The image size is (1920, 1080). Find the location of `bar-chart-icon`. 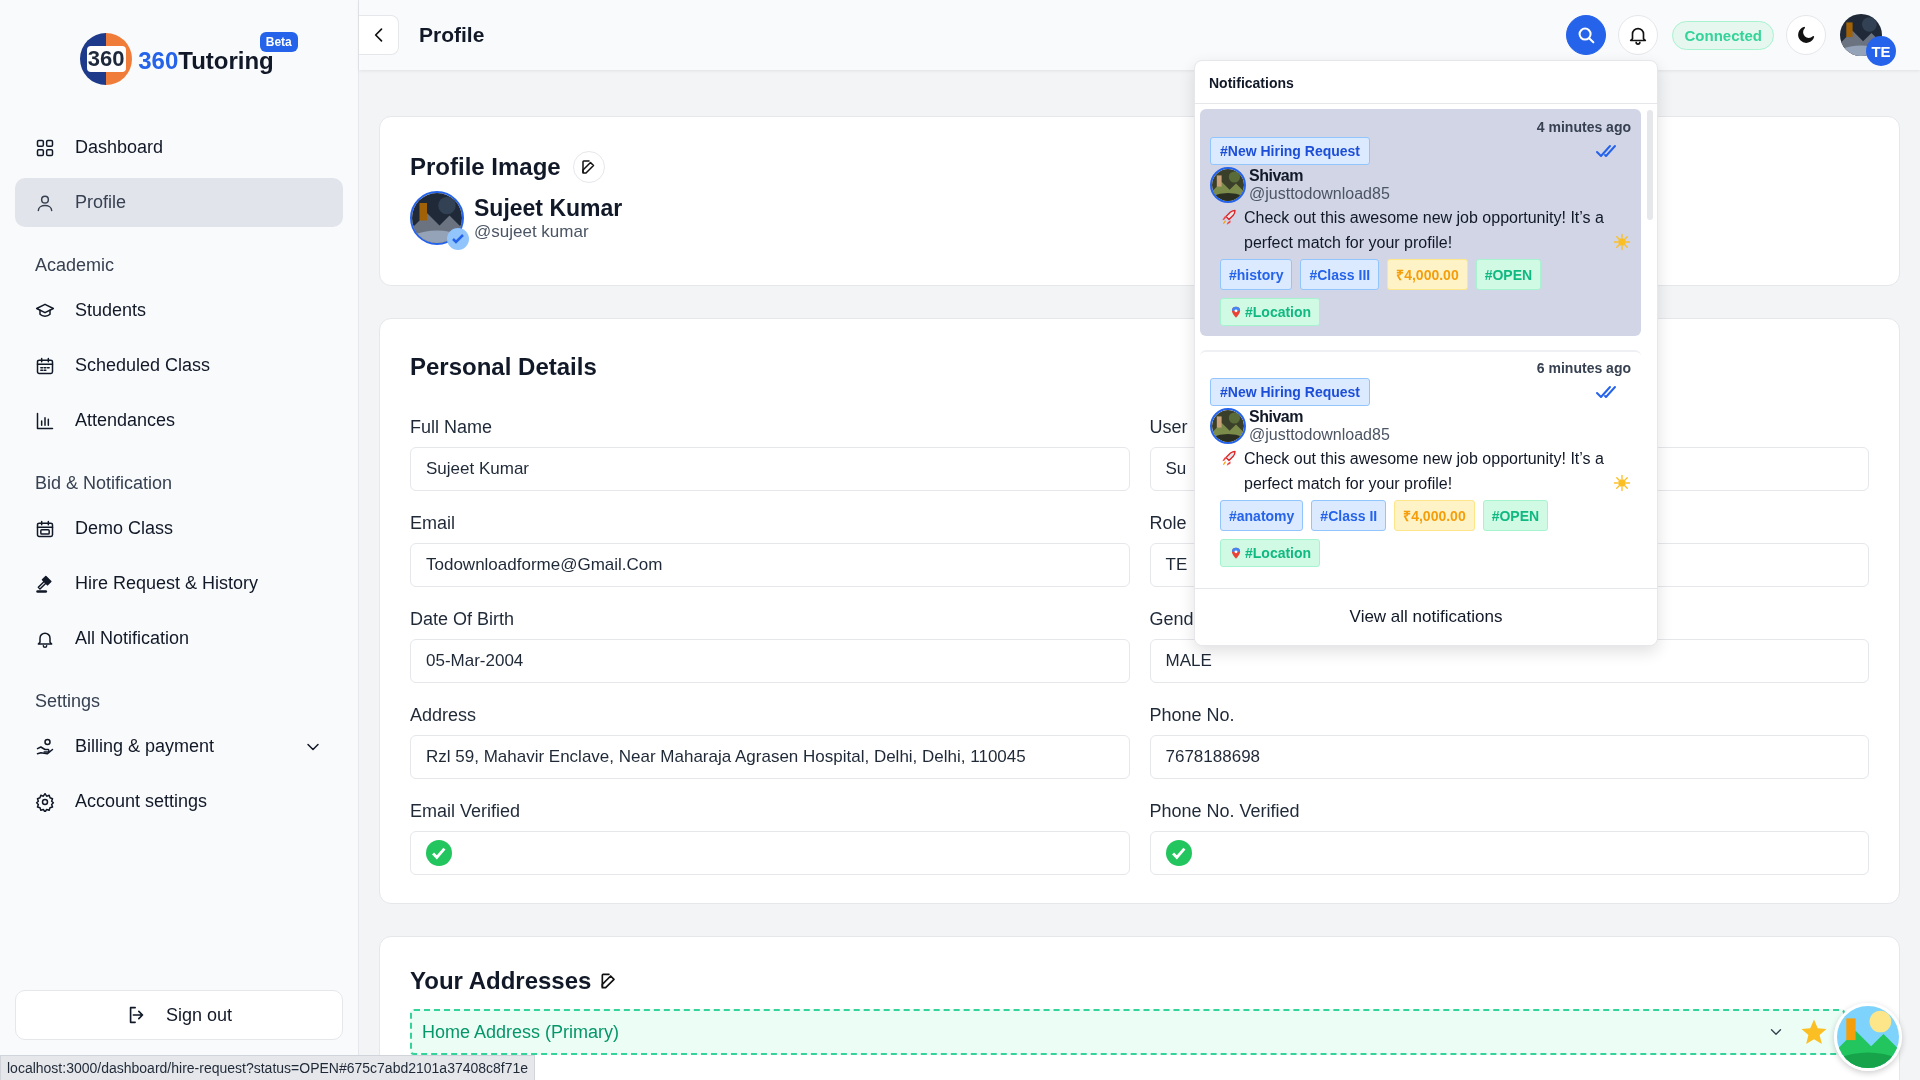

bar-chart-icon is located at coordinates (45, 420).